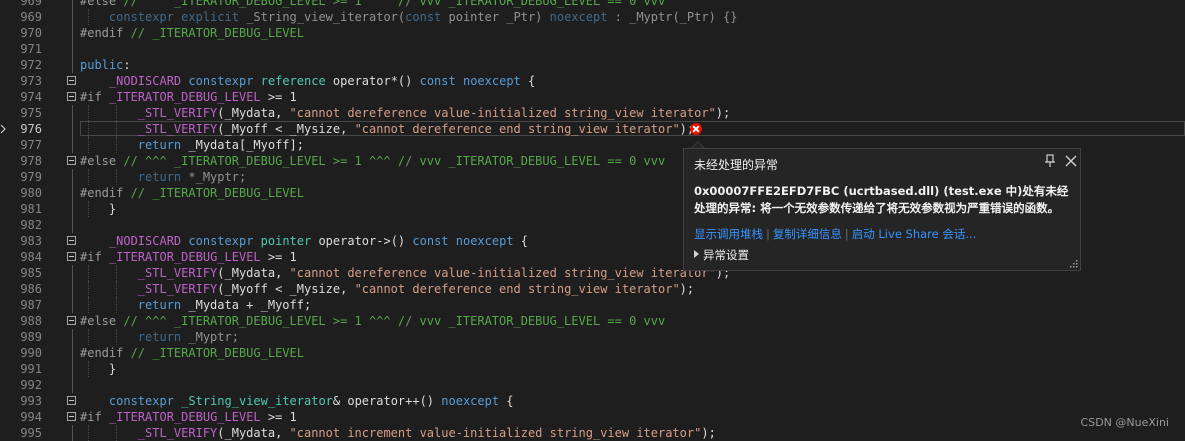 This screenshot has height=441, width=1185. I want to click on line-number: 978, so click(31, 161).